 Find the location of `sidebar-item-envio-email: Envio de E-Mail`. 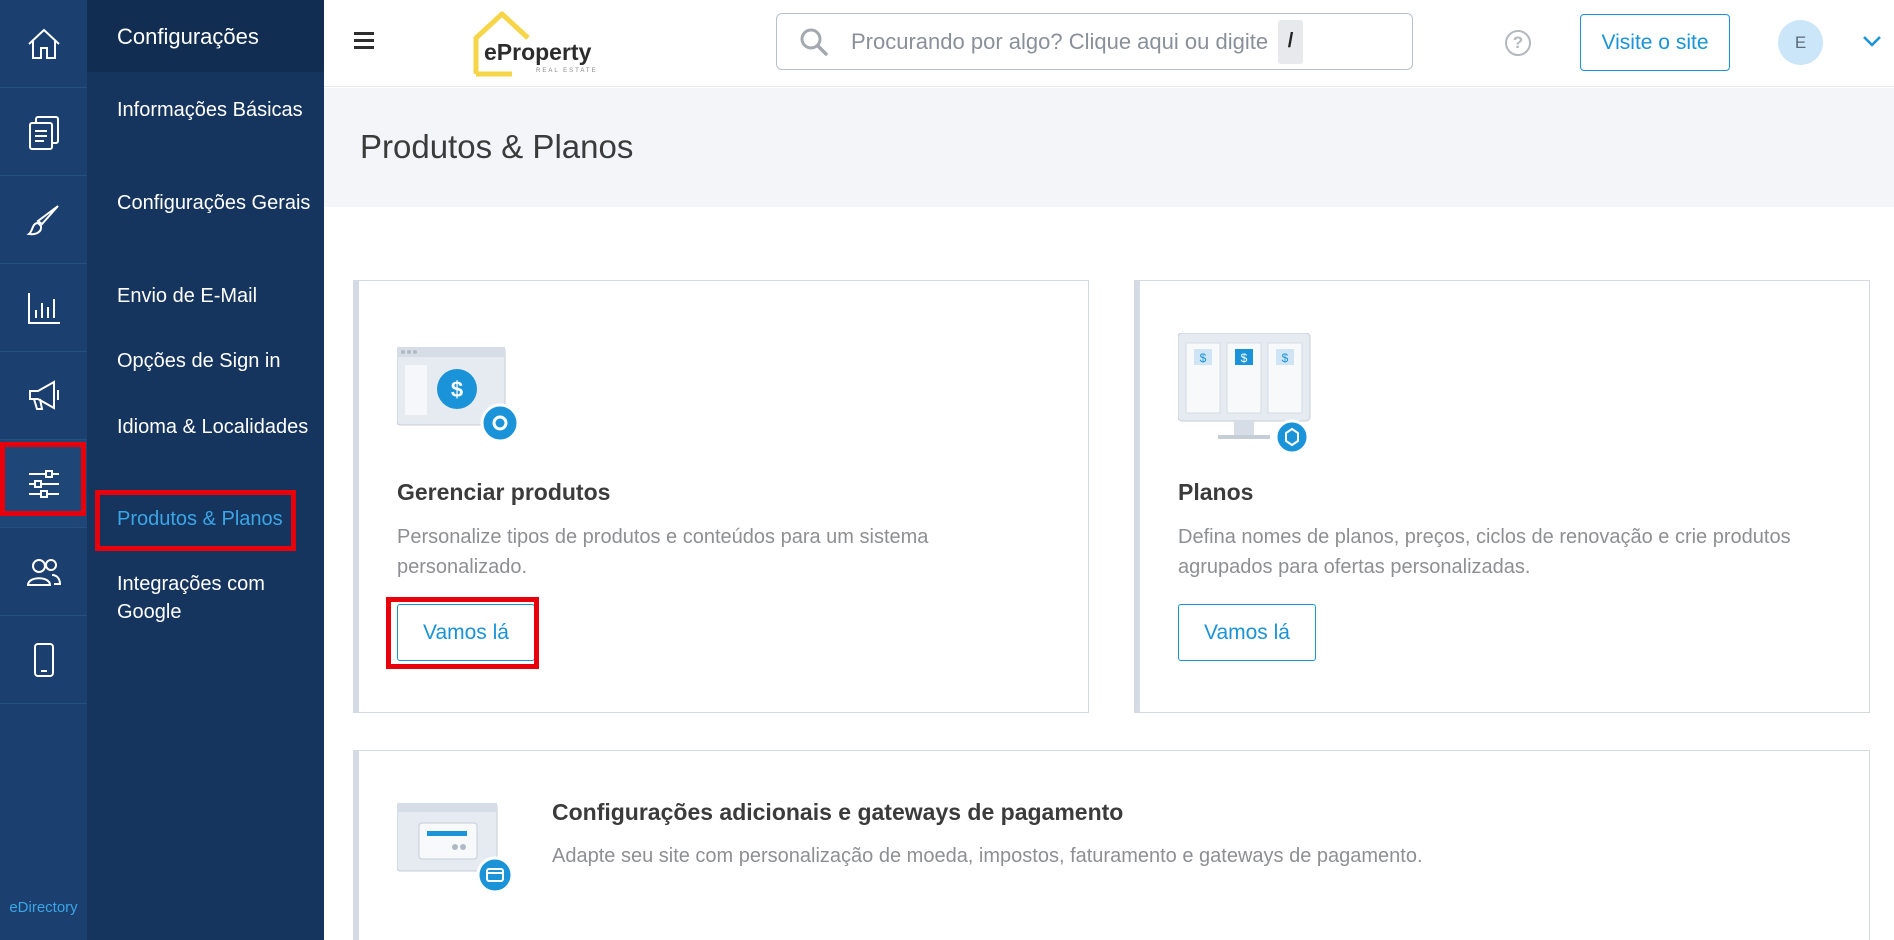

sidebar-item-envio-email: Envio de E-Mail is located at coordinates (214, 296).